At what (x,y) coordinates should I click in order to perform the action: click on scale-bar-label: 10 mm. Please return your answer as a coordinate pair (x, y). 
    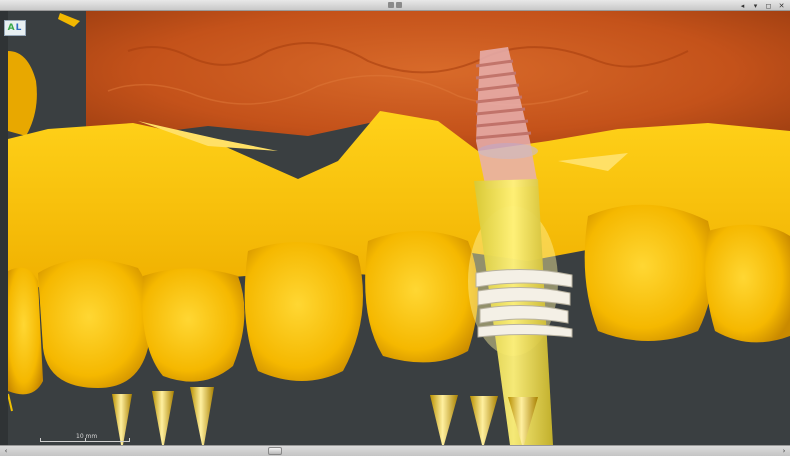
    Looking at the image, I should click on (87, 436).